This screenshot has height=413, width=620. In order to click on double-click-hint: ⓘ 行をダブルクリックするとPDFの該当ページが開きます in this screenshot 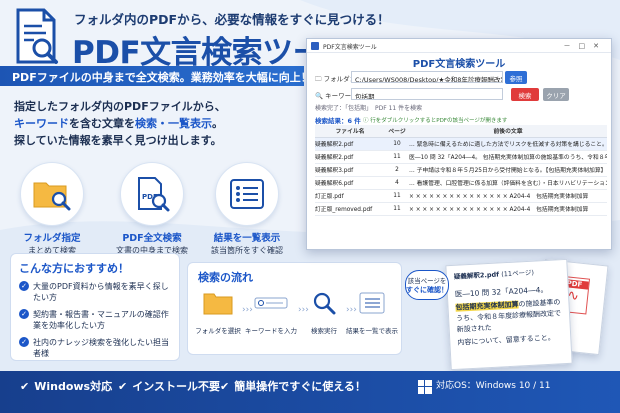, I will do `click(435, 121)`.